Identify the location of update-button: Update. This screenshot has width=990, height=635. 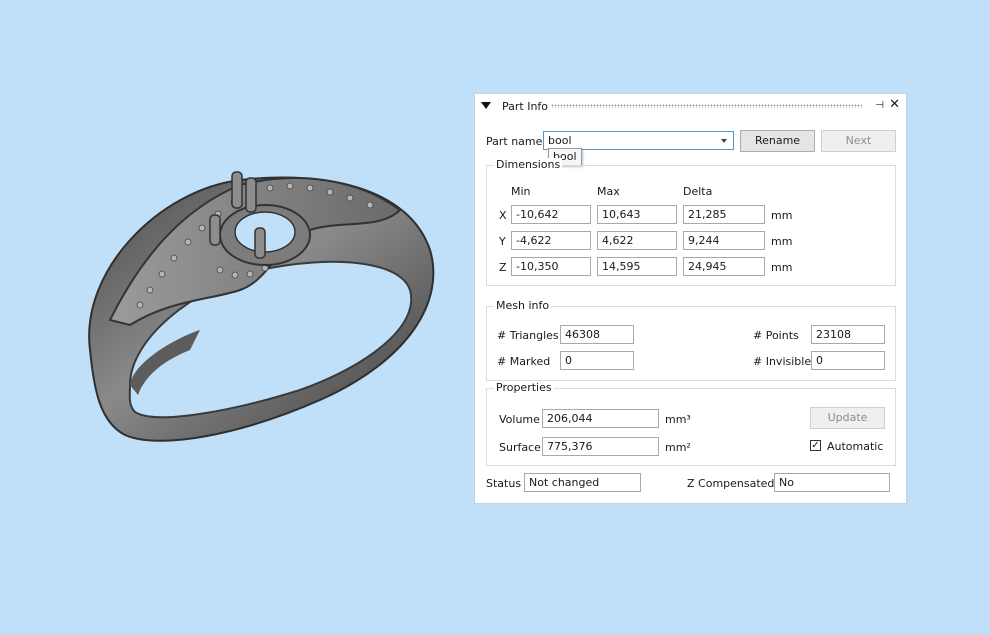
(847, 418).